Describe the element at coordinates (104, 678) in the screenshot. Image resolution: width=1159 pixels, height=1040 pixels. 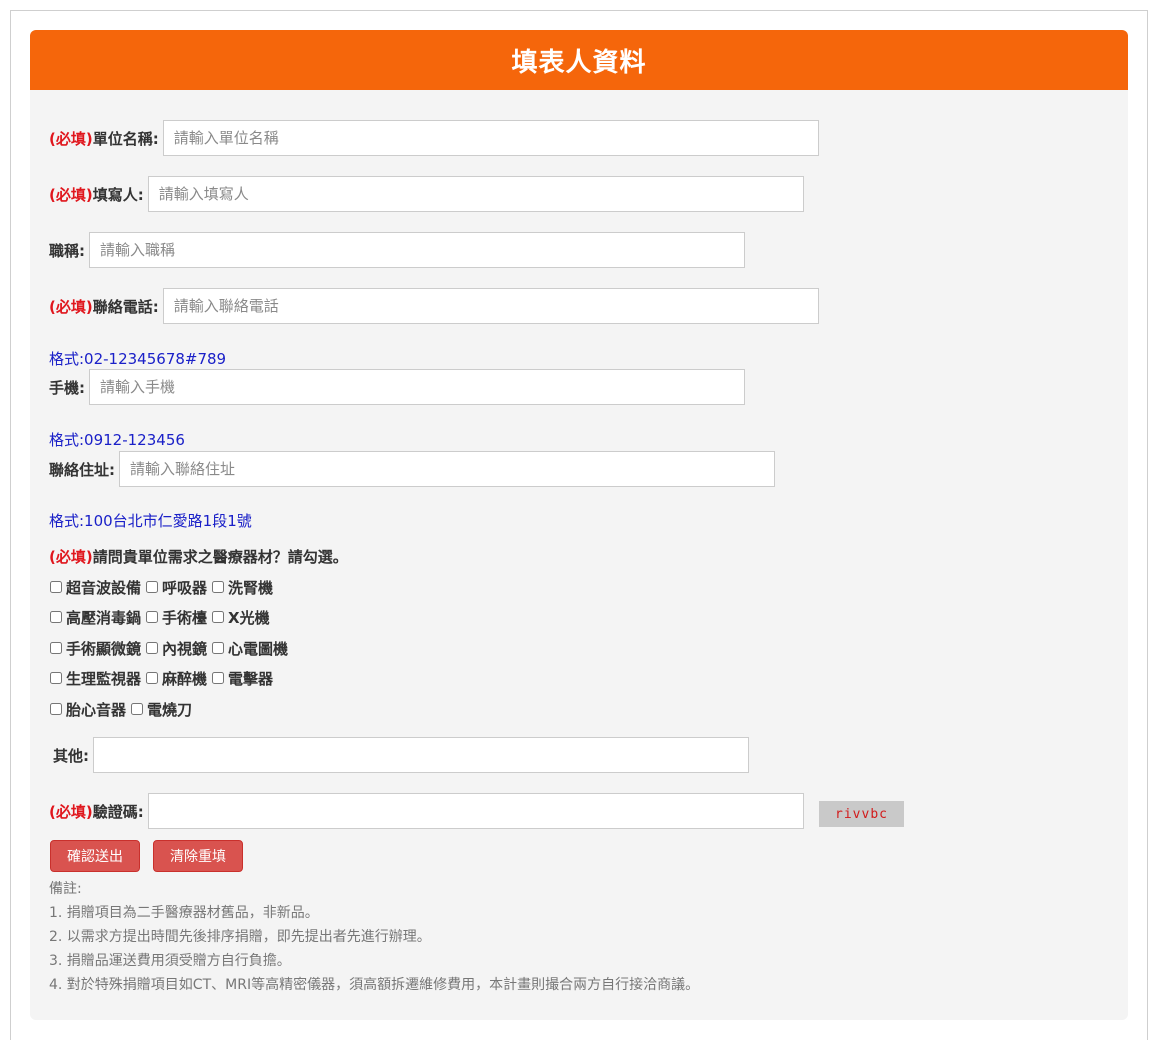
I see `checkbox-label: 生理監視器` at that location.